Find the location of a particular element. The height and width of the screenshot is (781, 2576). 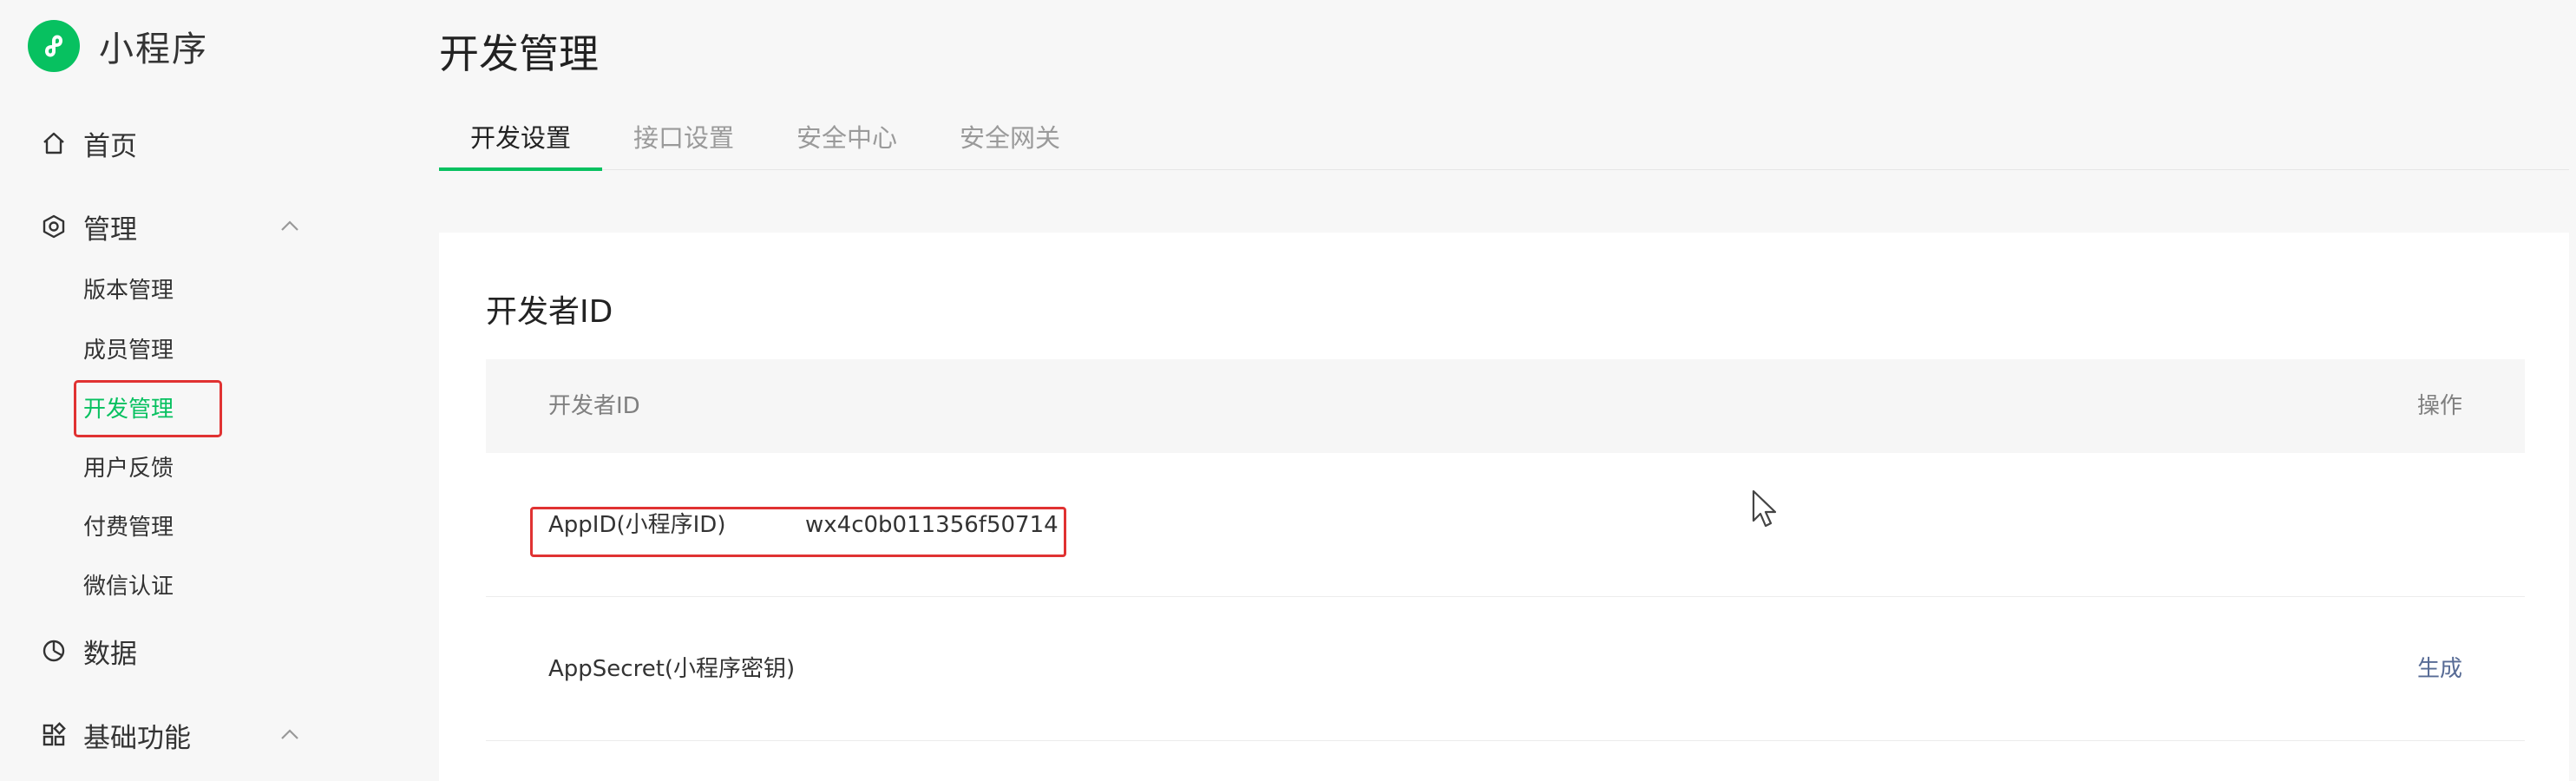

sidebar-item-basic-features: 基础功能 is located at coordinates (169, 735).